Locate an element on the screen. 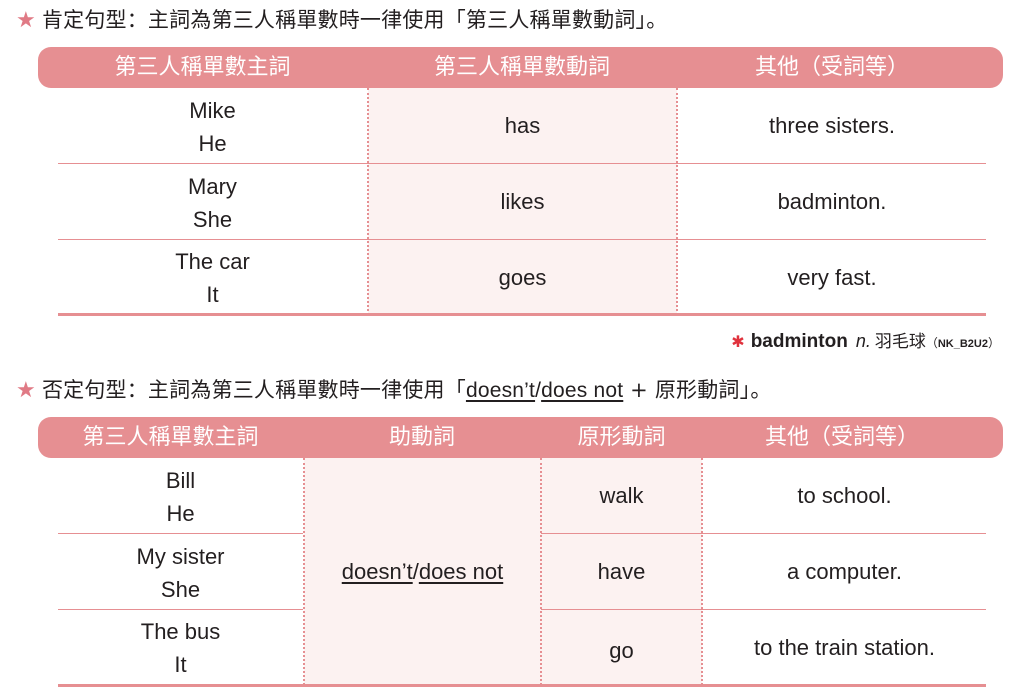 The width and height of the screenshot is (1026, 698). auxiliary-verb: doesn’t/does not is located at coordinates (422, 571).